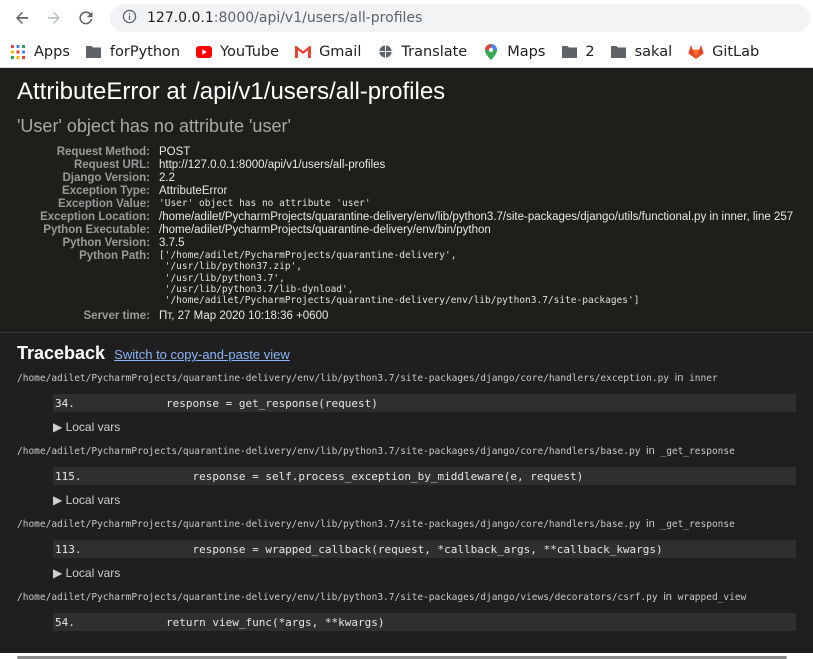  What do you see at coordinates (61, 353) in the screenshot?
I see `traceback-title: Traceback` at bounding box center [61, 353].